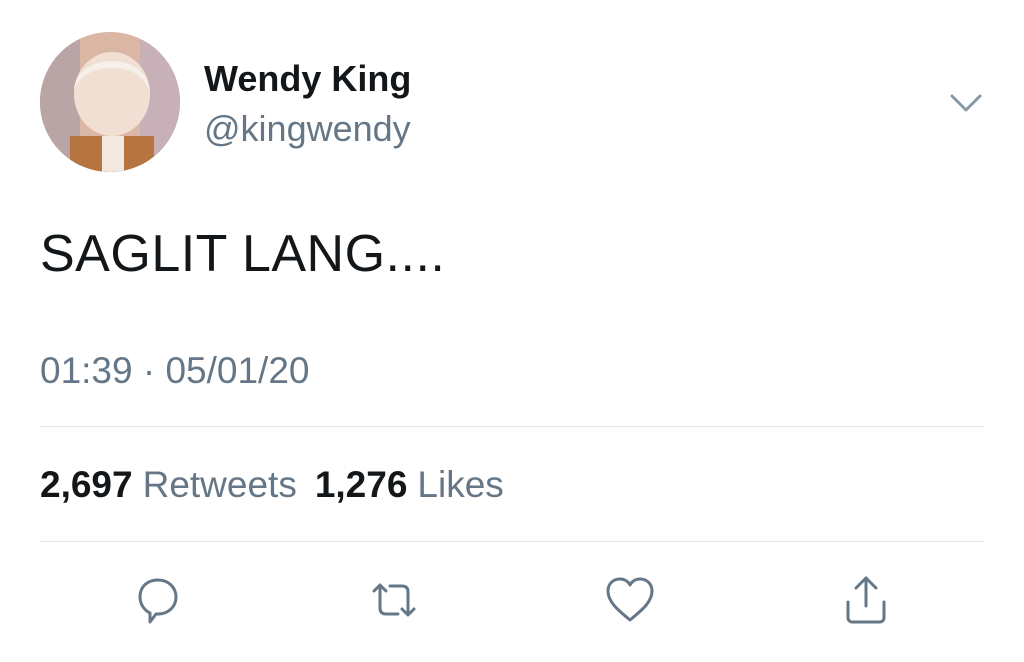 The width and height of the screenshot is (1024, 662). I want to click on heart-icon, so click(630, 599).